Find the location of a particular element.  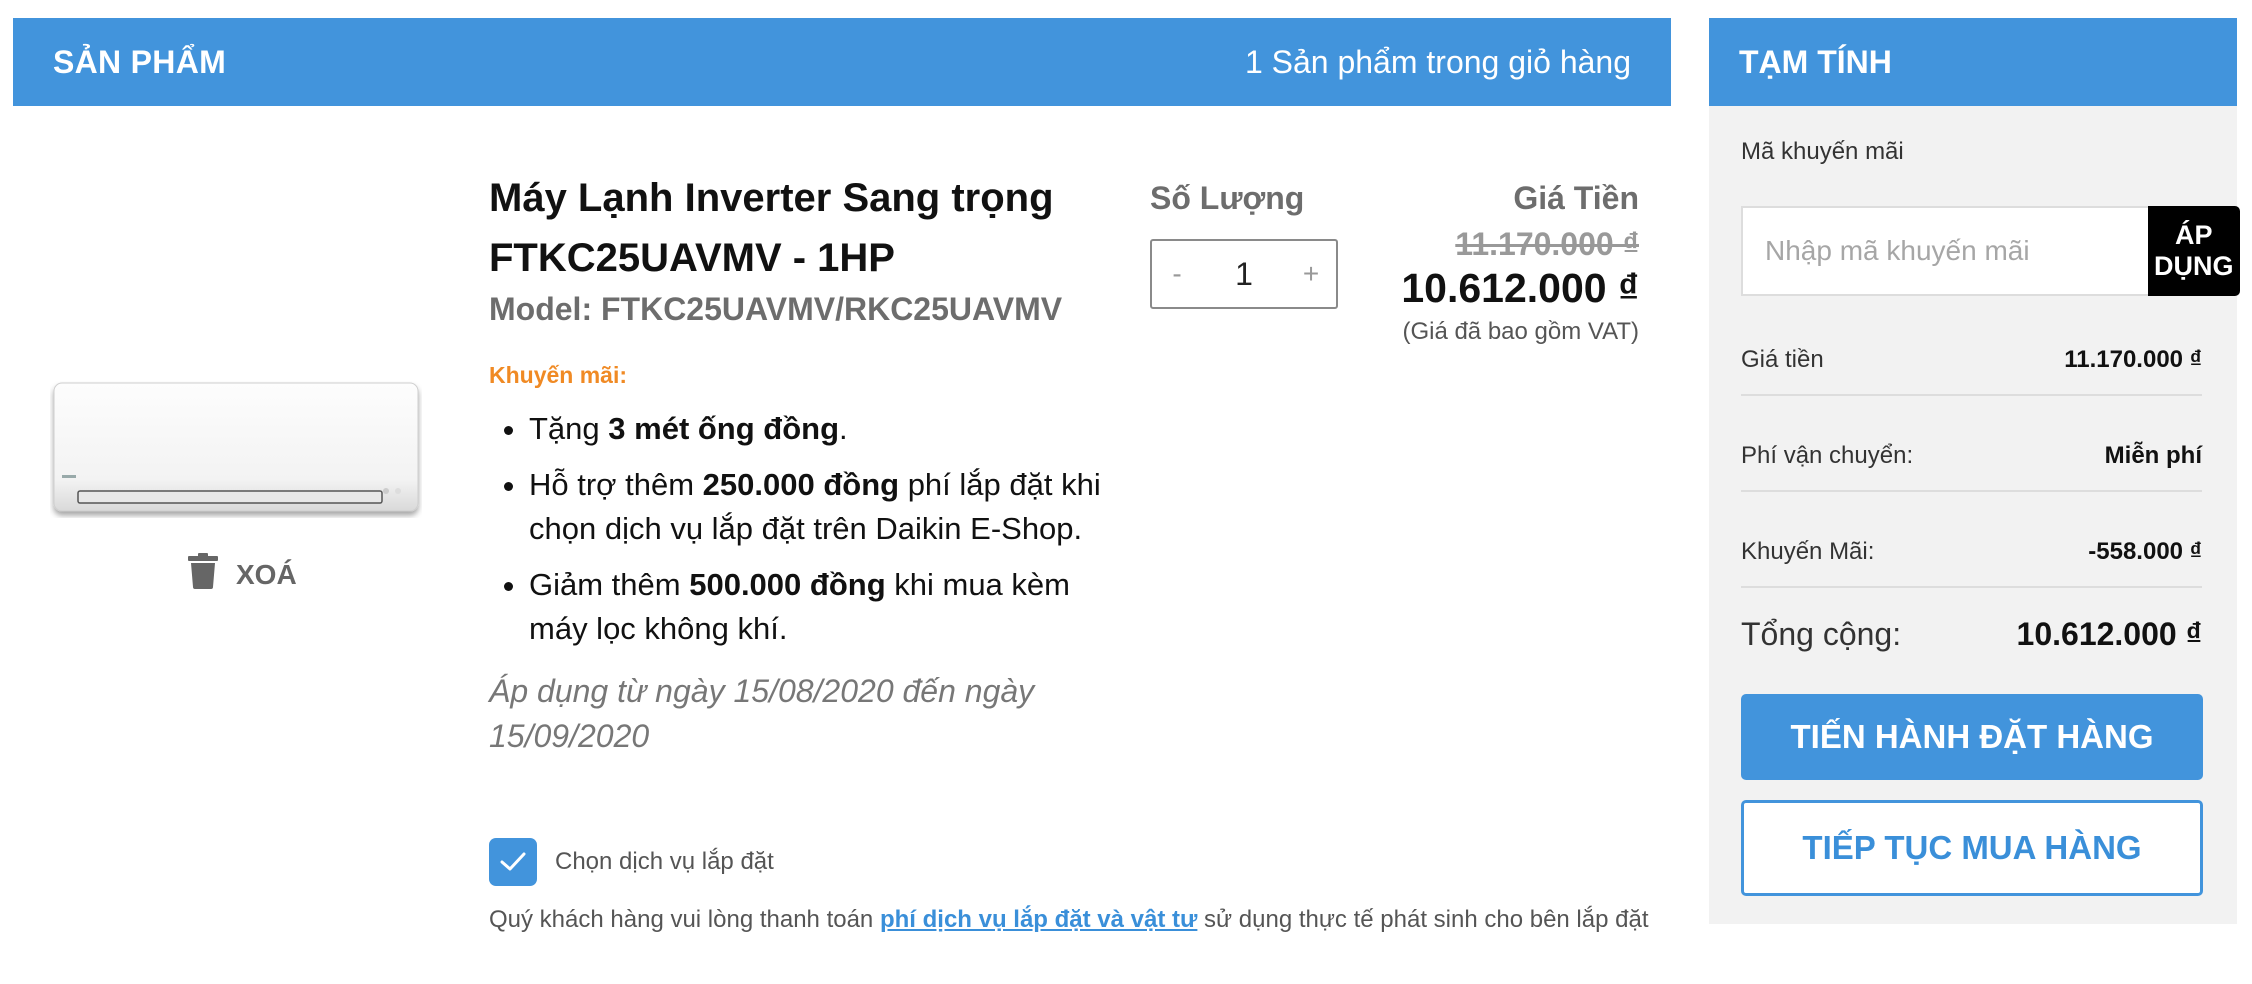

shipping-value: Miễn phí is located at coordinates (2153, 455).